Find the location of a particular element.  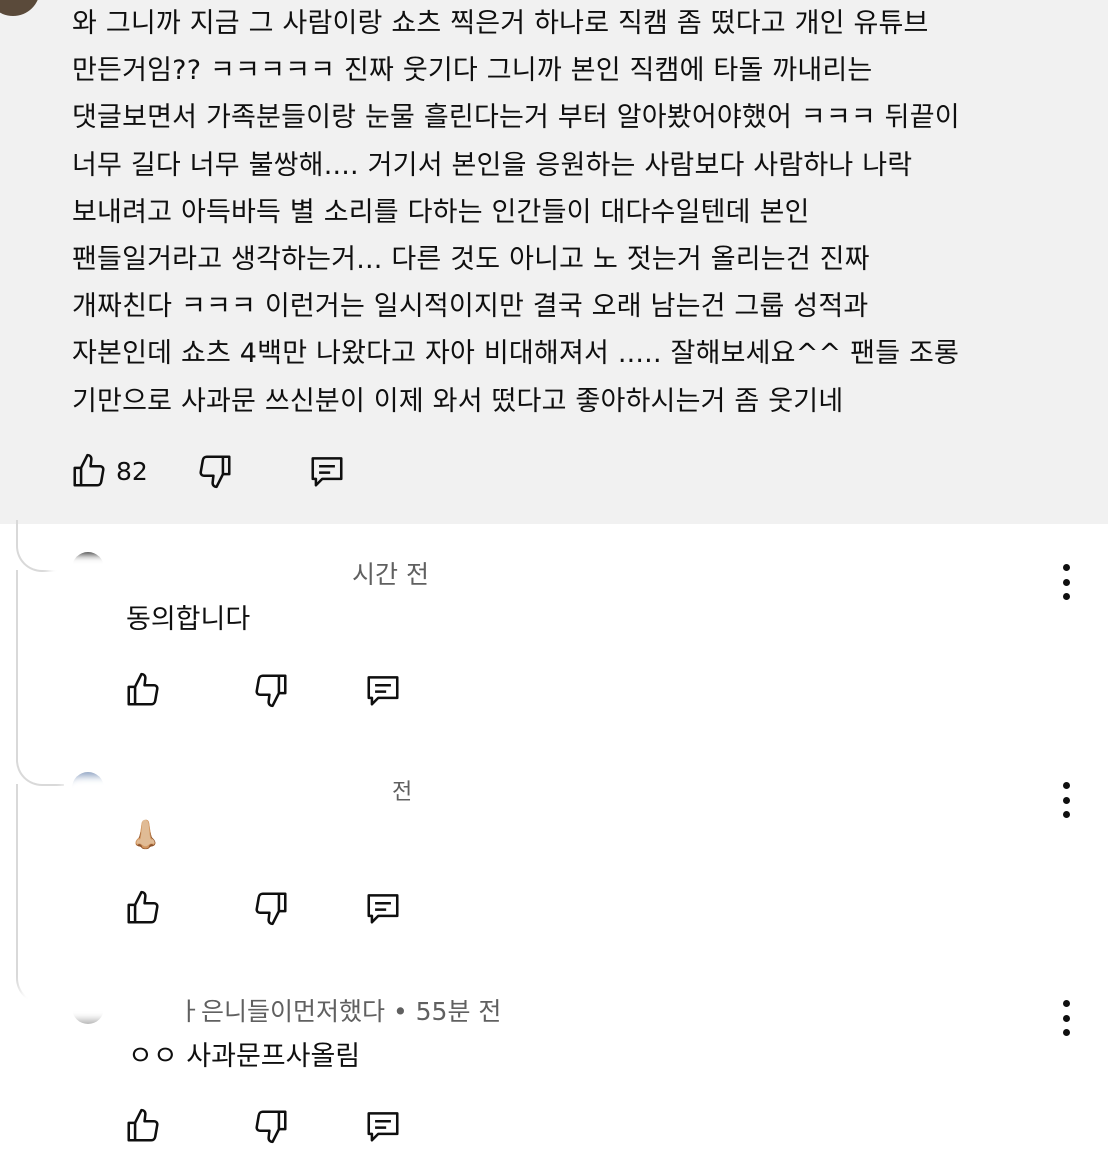

reply-meta: 시간 전 is located at coordinates (390, 574).